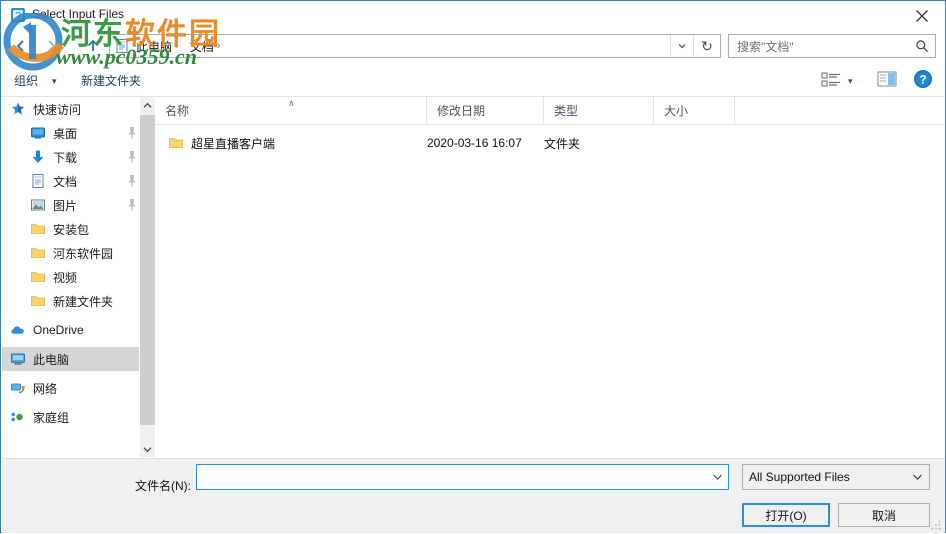 This screenshot has height=534, width=946. I want to click on sidebar-scrollbar-thumb, so click(147, 270).